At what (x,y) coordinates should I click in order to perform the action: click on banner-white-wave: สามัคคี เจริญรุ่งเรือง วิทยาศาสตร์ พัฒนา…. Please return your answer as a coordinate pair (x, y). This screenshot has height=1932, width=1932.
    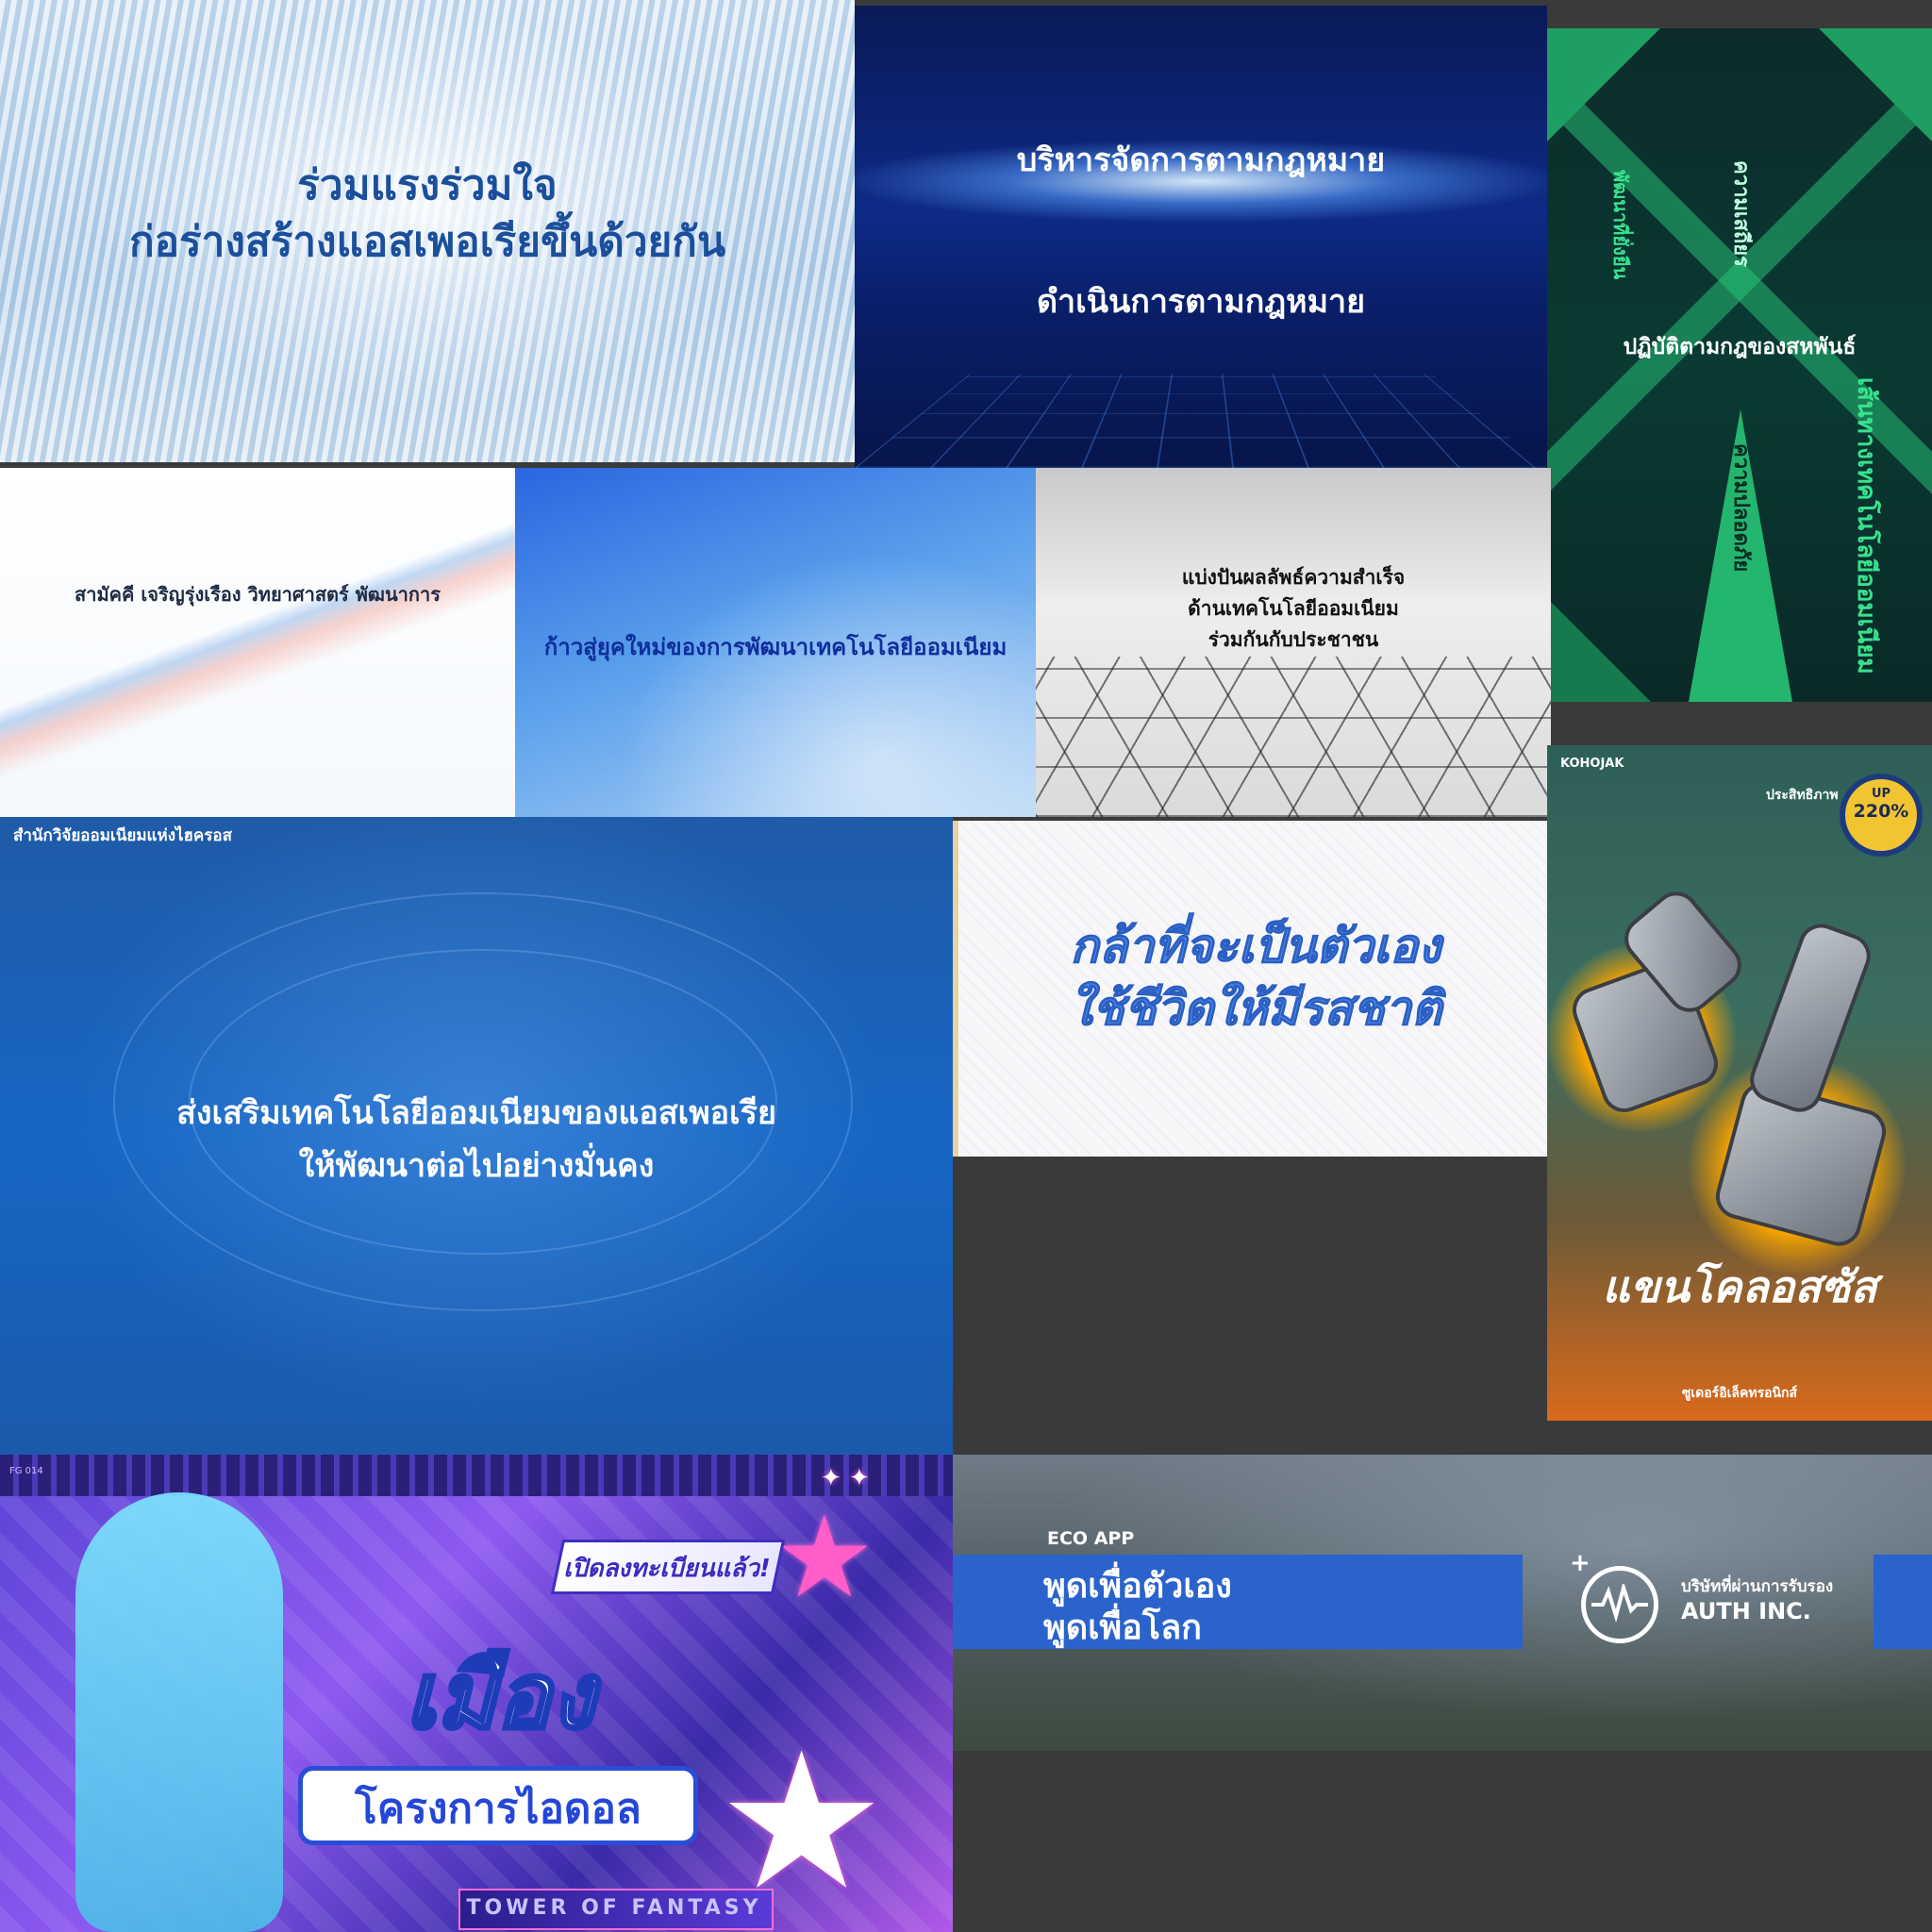
    Looking at the image, I should click on (257, 643).